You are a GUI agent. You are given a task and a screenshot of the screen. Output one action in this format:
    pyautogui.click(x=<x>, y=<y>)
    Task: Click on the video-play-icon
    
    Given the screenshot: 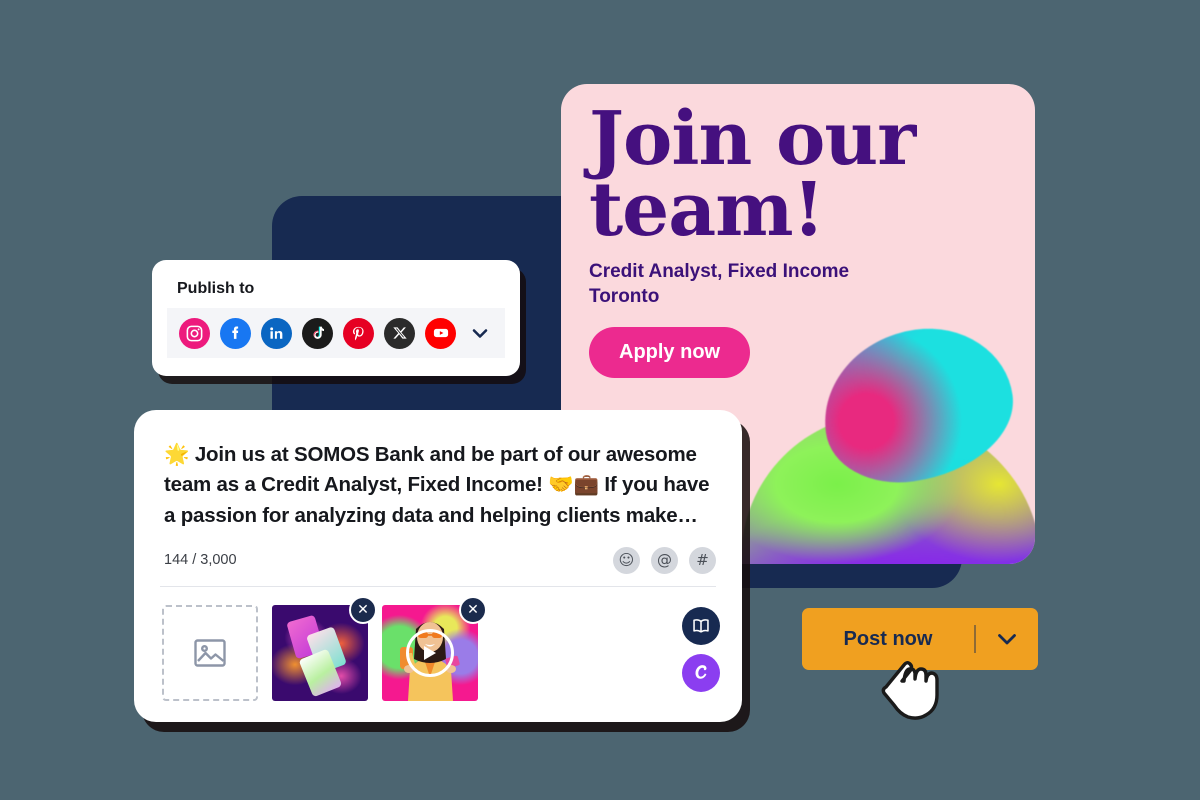 What is the action you would take?
    pyautogui.click(x=430, y=652)
    